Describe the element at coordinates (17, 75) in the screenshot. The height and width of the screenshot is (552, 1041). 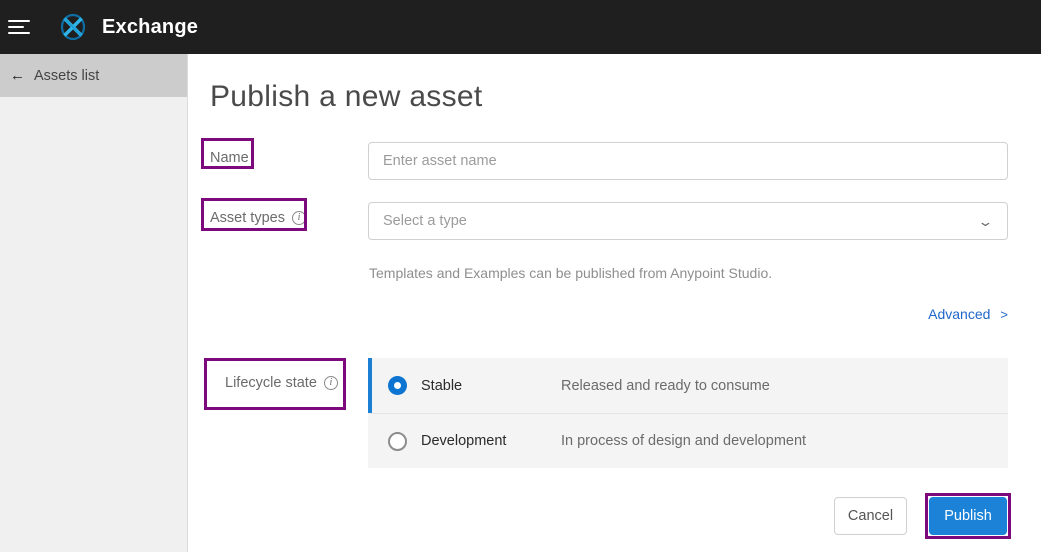
I see `arrow-left-icon: ←` at that location.